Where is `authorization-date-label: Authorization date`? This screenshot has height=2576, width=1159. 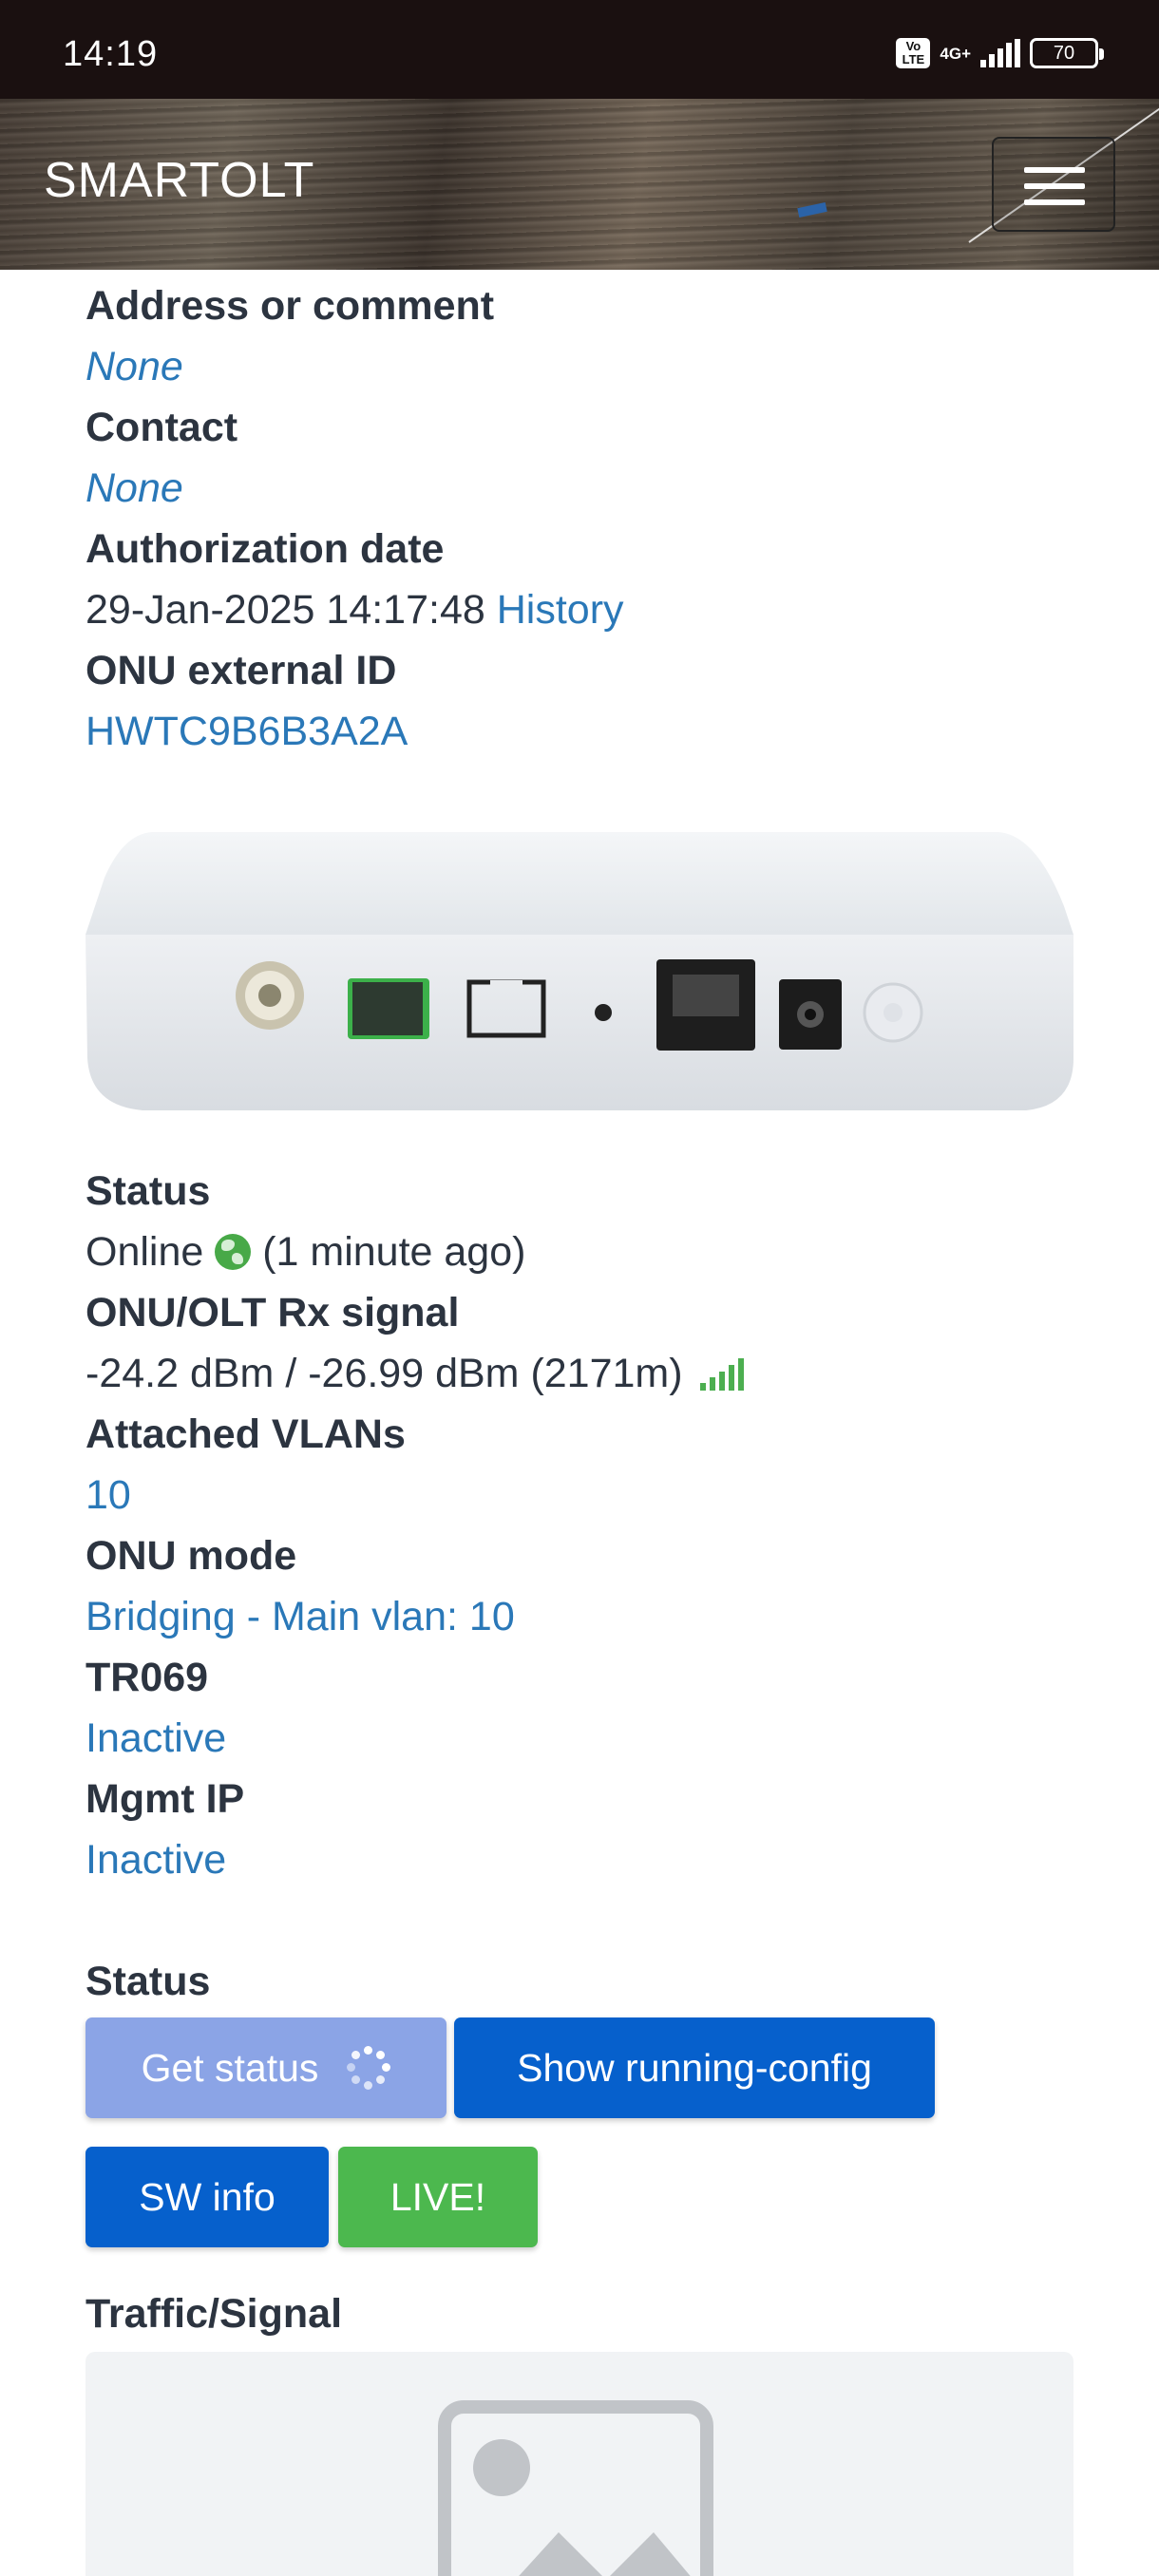
authorization-date-label: Authorization date is located at coordinates (265, 549).